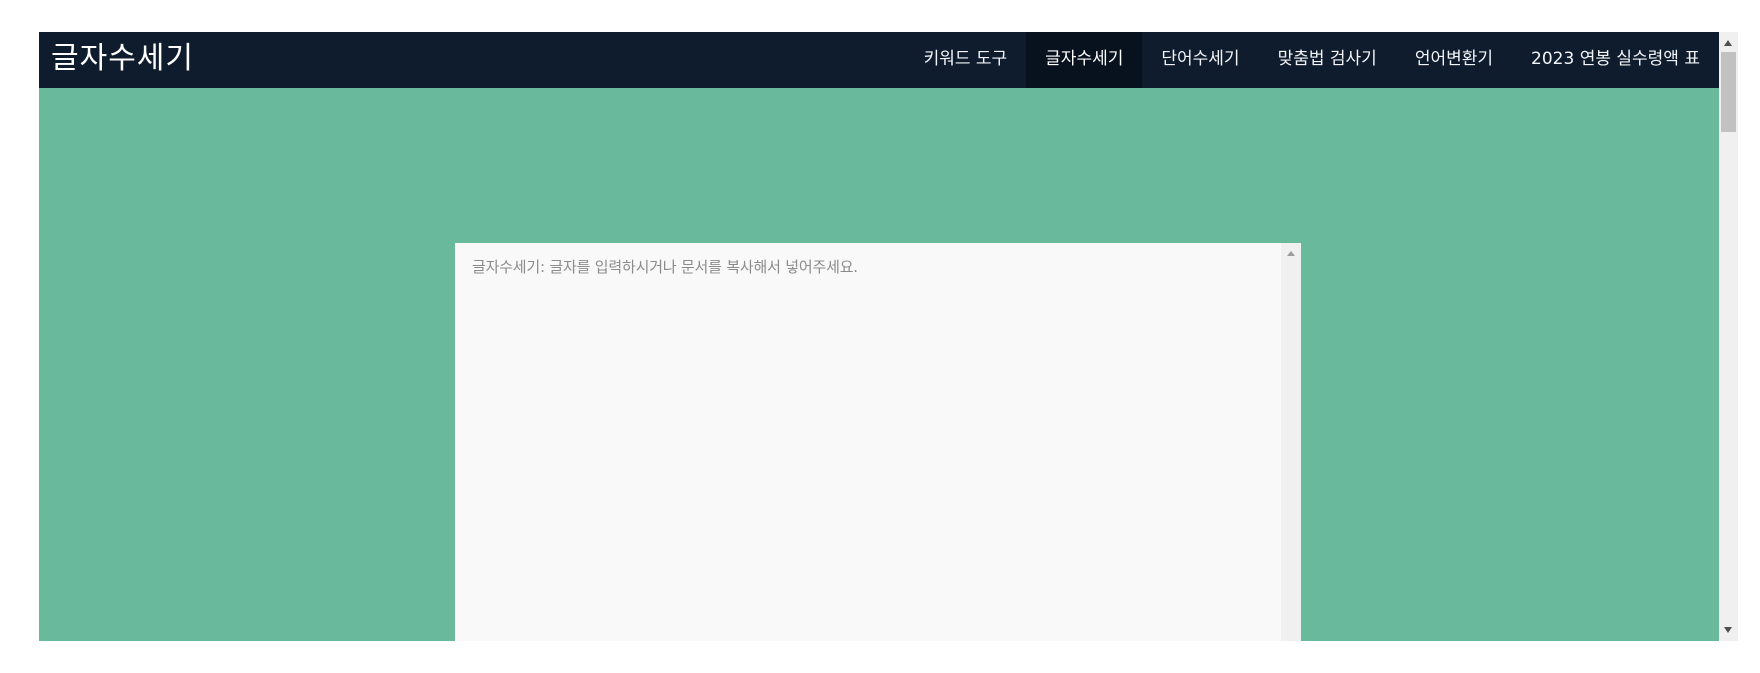 This screenshot has height=673, width=1760. I want to click on nav-item-keyword-tool: 키워드 도구, so click(966, 60).